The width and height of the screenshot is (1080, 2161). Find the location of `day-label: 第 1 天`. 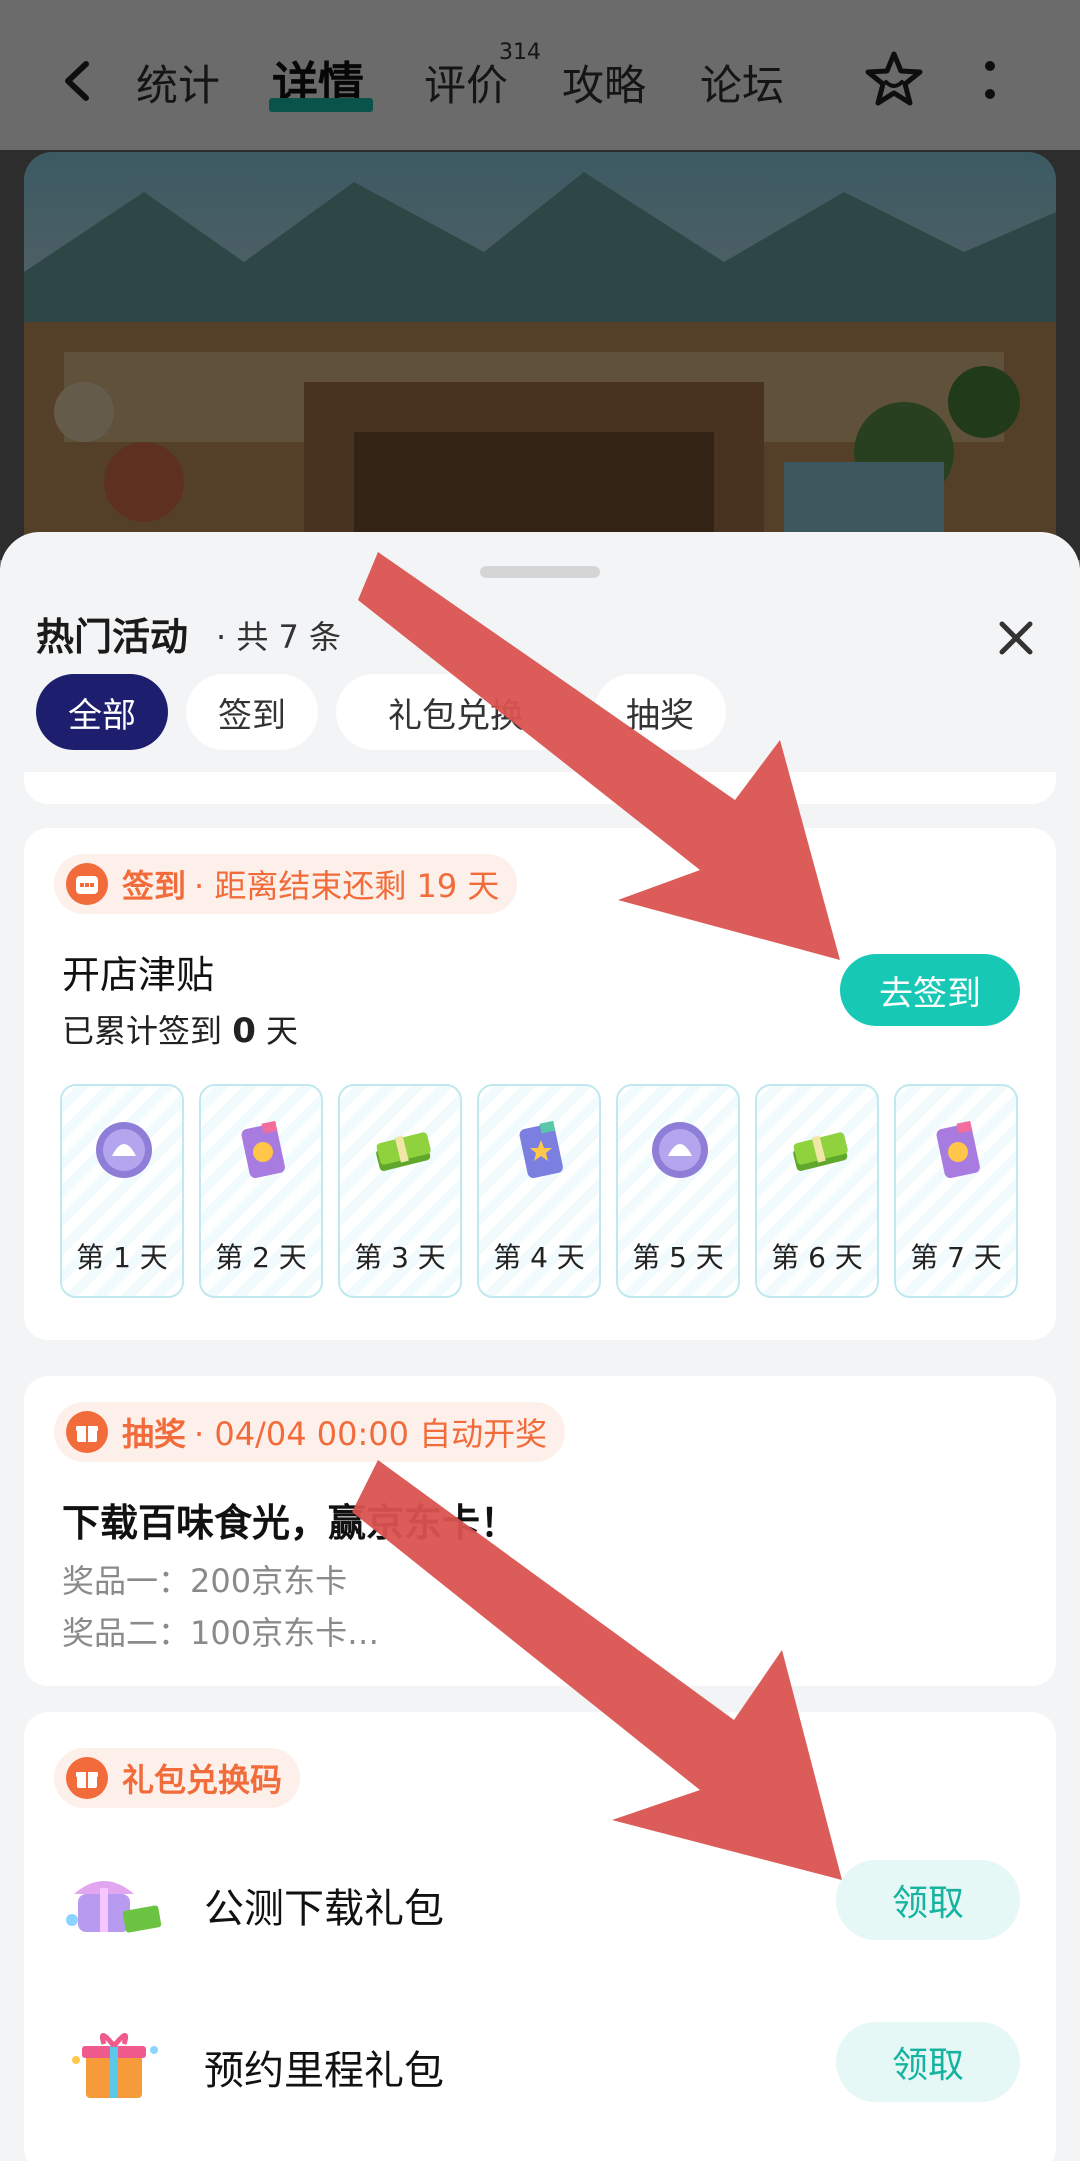

day-label: 第 1 天 is located at coordinates (122, 1257).